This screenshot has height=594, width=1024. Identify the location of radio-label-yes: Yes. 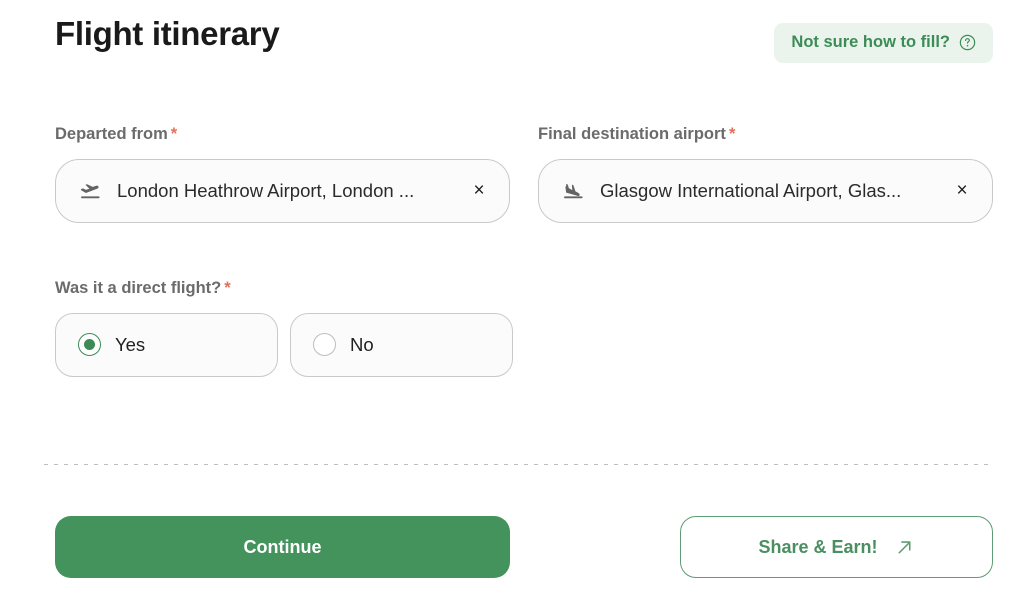
(130, 344).